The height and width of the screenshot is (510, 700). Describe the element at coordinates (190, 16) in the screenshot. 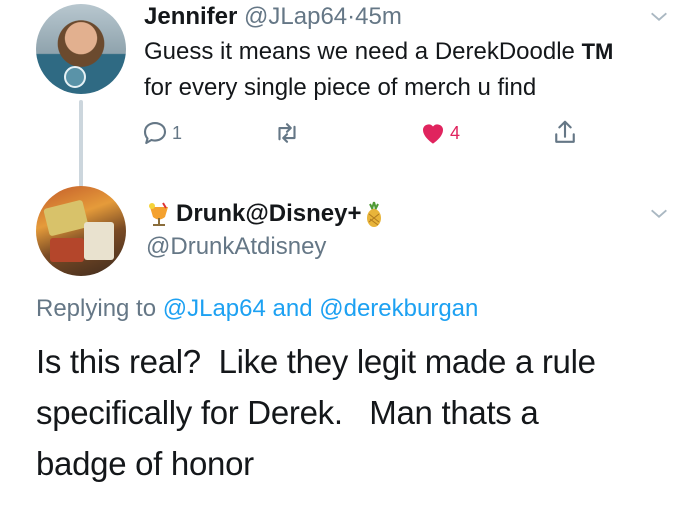

I see `display-name: Jennifer` at that location.